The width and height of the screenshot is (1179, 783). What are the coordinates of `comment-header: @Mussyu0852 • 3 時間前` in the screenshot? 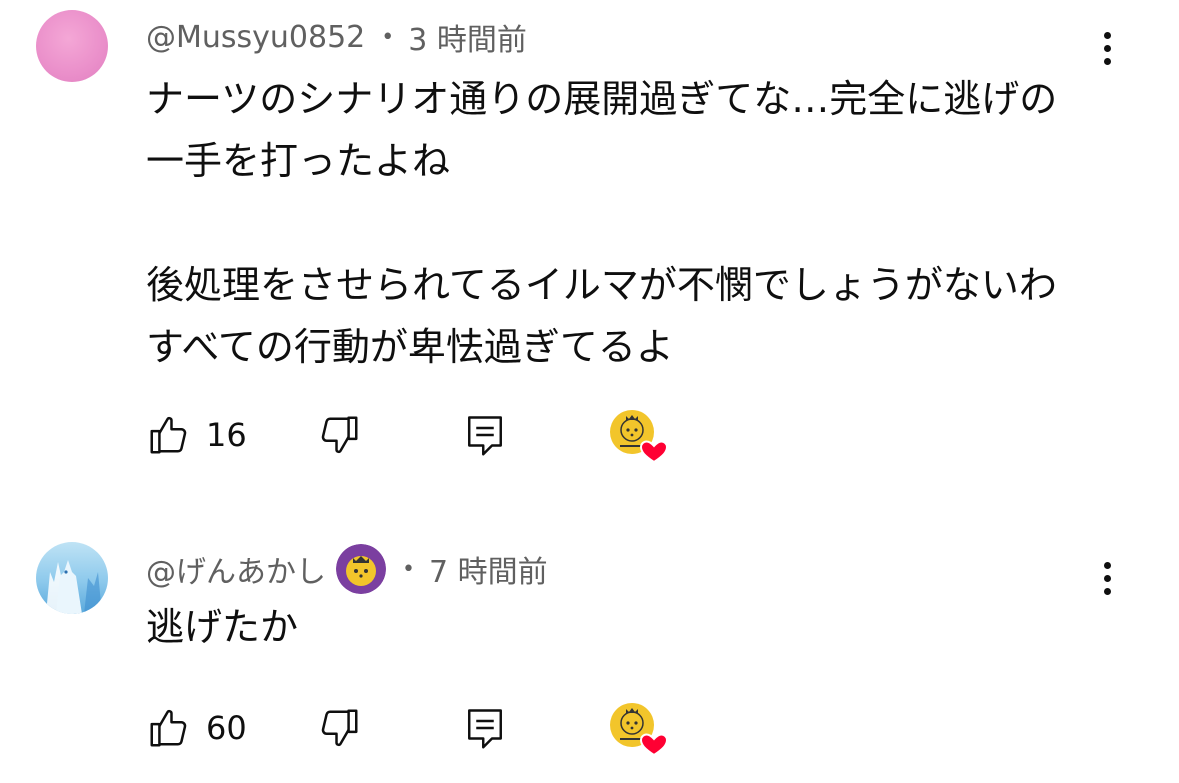 It's located at (336, 37).